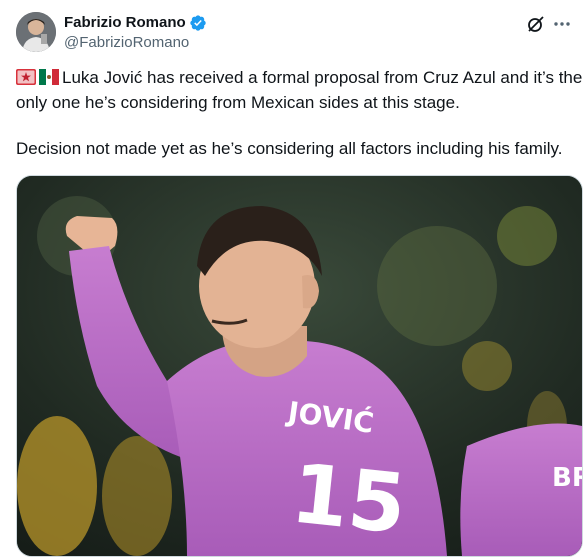 The height and width of the screenshot is (557, 588). I want to click on mexico-flag-icon, so click(49, 79).